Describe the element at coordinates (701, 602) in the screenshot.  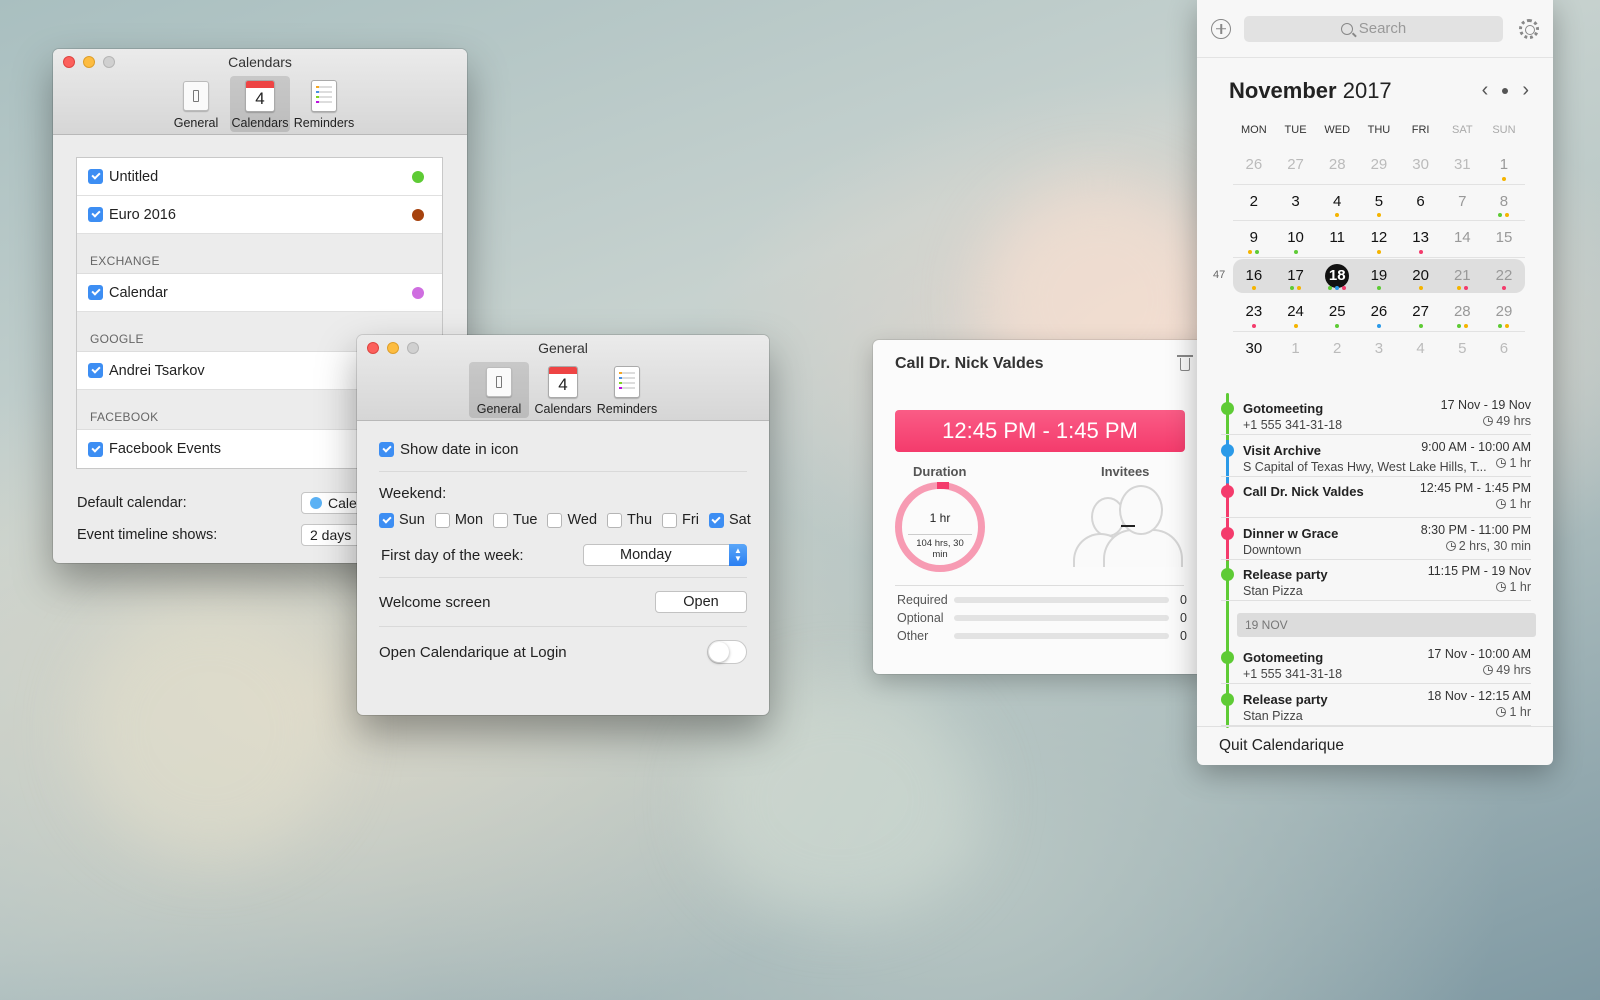
I see `welcome-open-button: Open` at that location.